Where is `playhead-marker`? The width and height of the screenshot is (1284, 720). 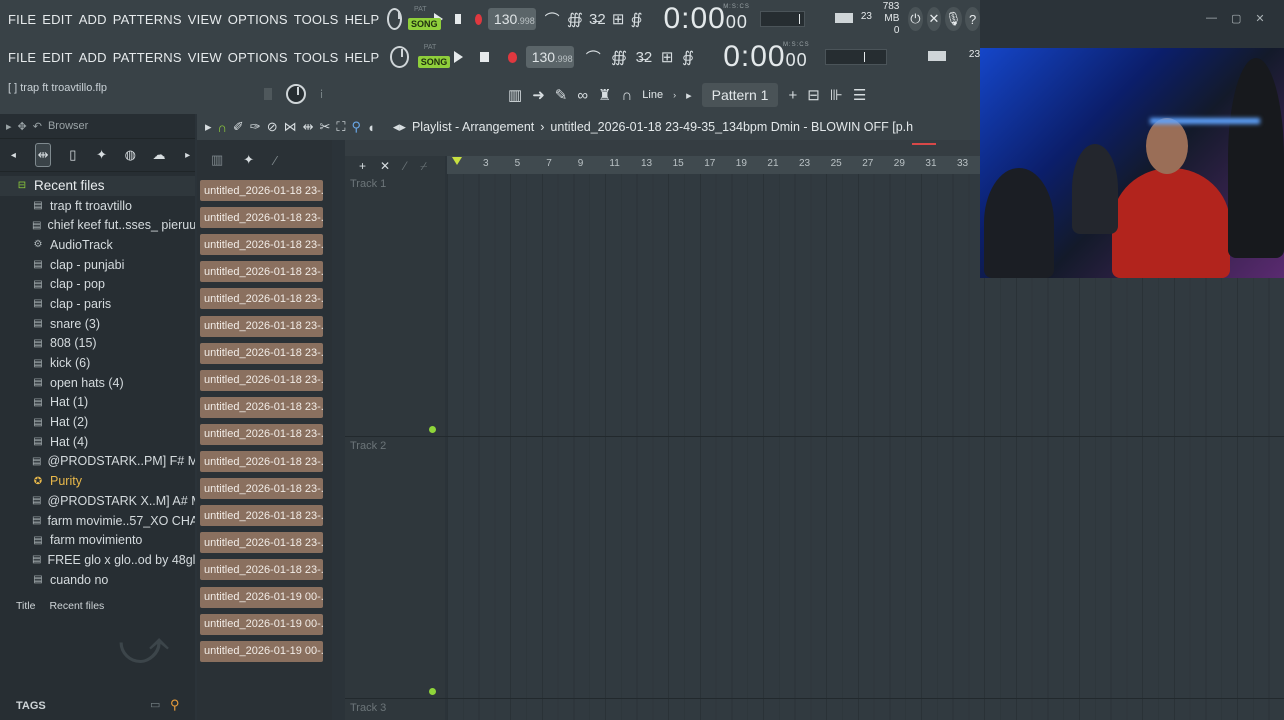 playhead-marker is located at coordinates (457, 161).